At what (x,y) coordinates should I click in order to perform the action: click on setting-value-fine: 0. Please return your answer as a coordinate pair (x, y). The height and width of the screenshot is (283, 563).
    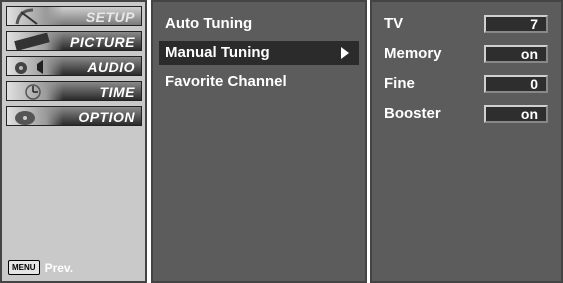
    Looking at the image, I should click on (516, 84).